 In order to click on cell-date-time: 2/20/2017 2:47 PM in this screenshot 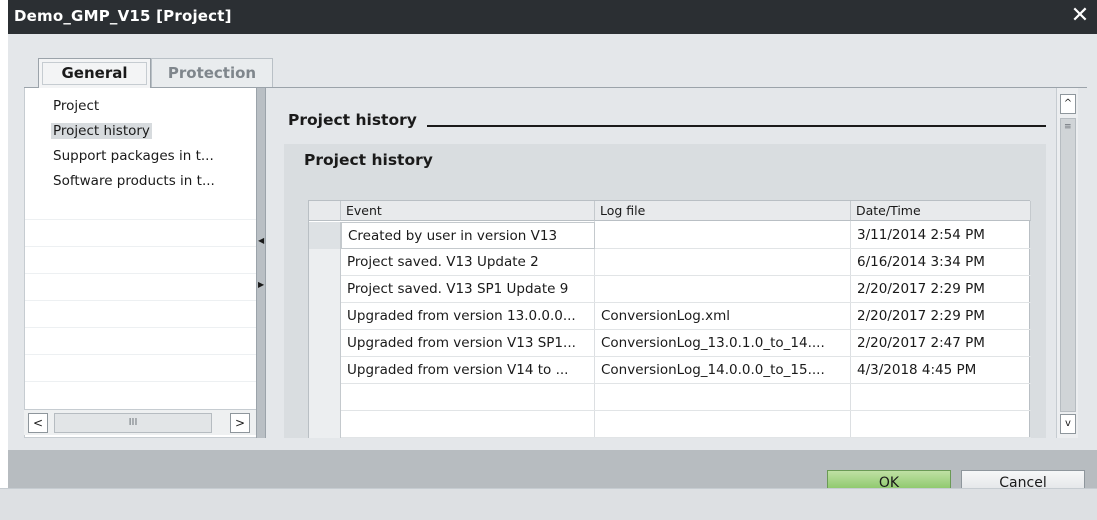, I will do `click(941, 343)`.